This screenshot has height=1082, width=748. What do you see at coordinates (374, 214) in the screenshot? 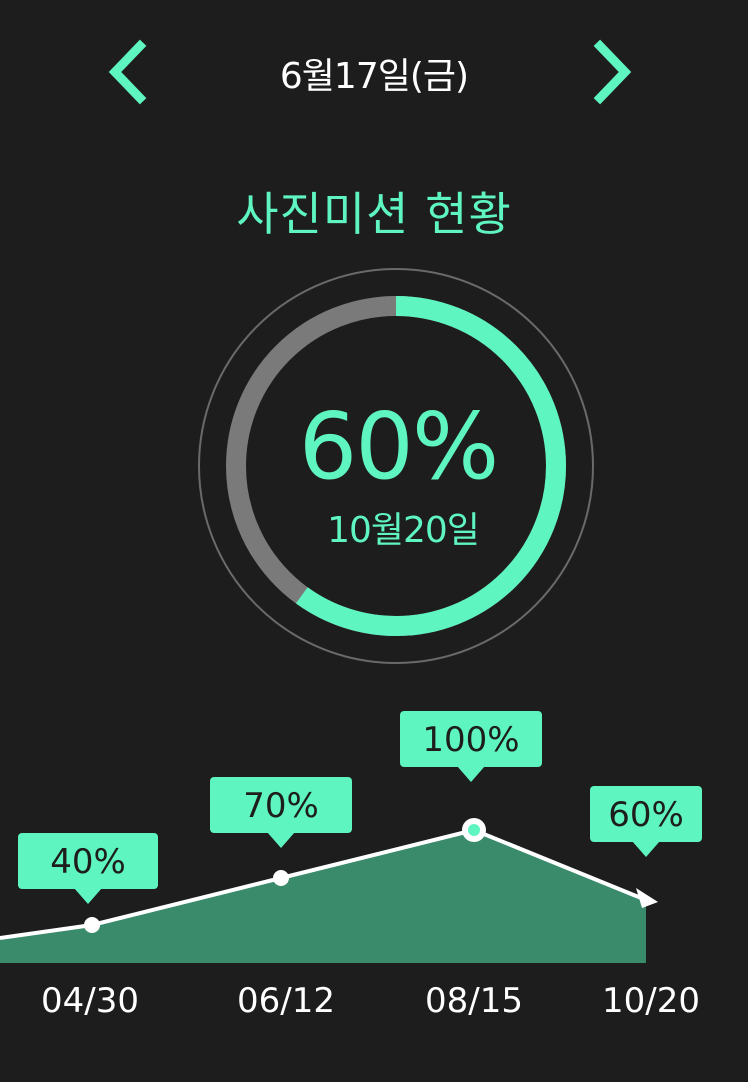
I see `section-title: 사진미션 현황` at bounding box center [374, 214].